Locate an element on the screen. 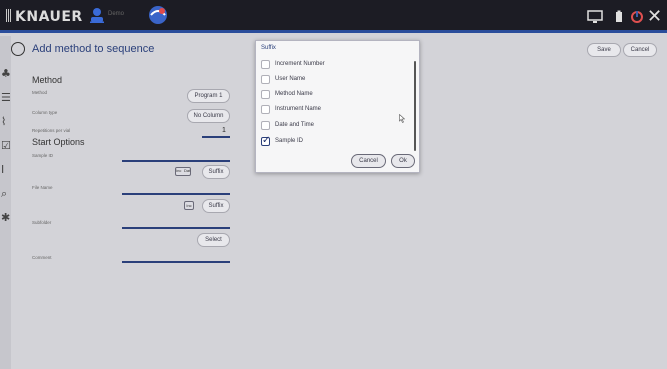  monitor-icon is located at coordinates (595, 17).